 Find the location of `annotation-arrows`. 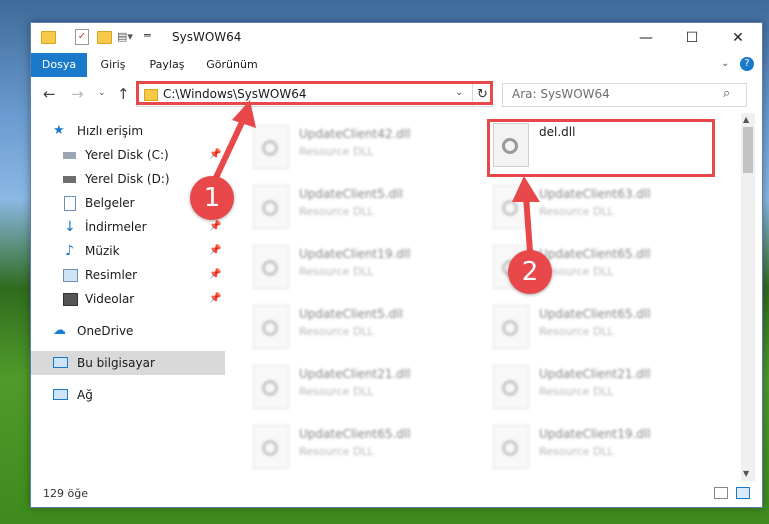

annotation-arrows is located at coordinates (374, 177).